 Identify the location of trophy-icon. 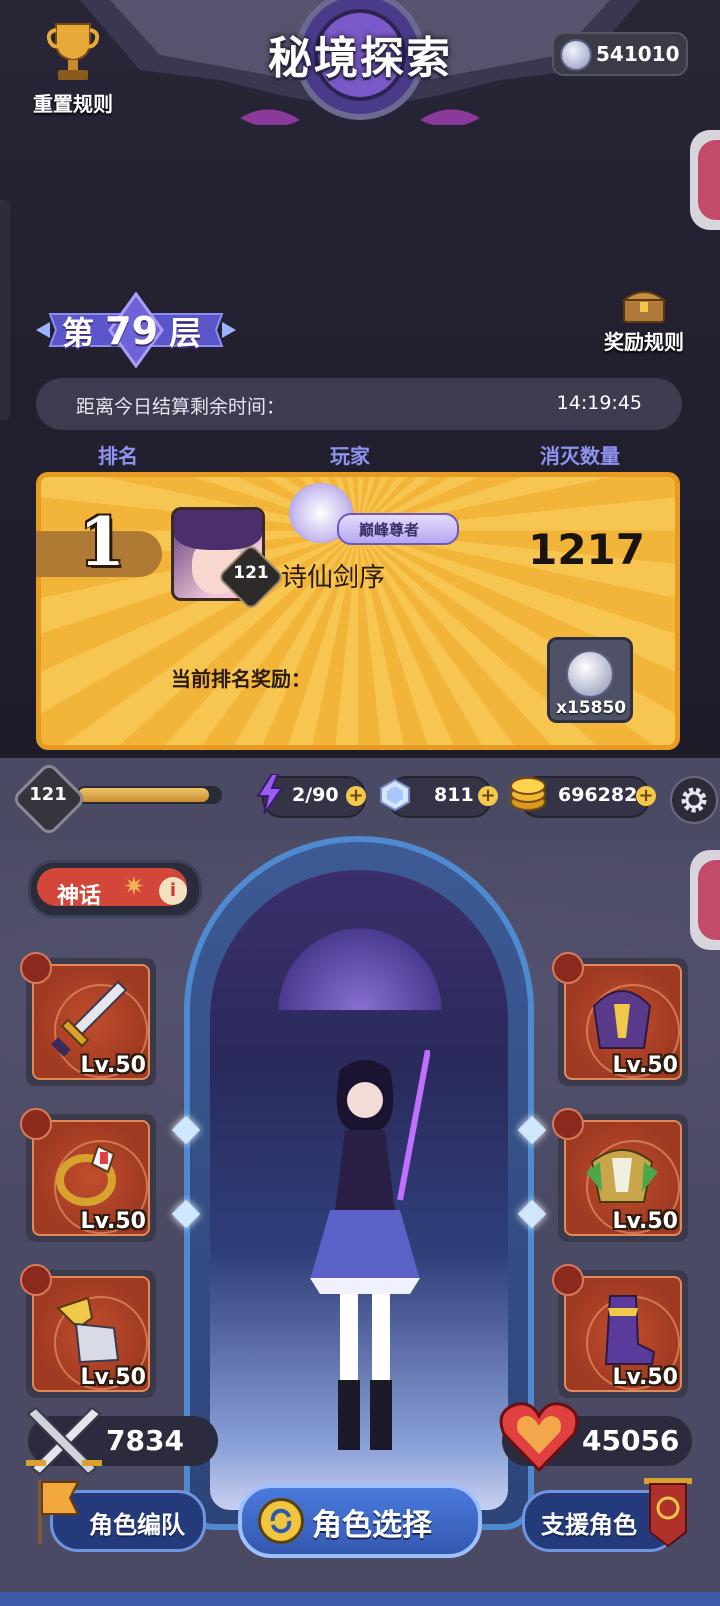
(73, 51).